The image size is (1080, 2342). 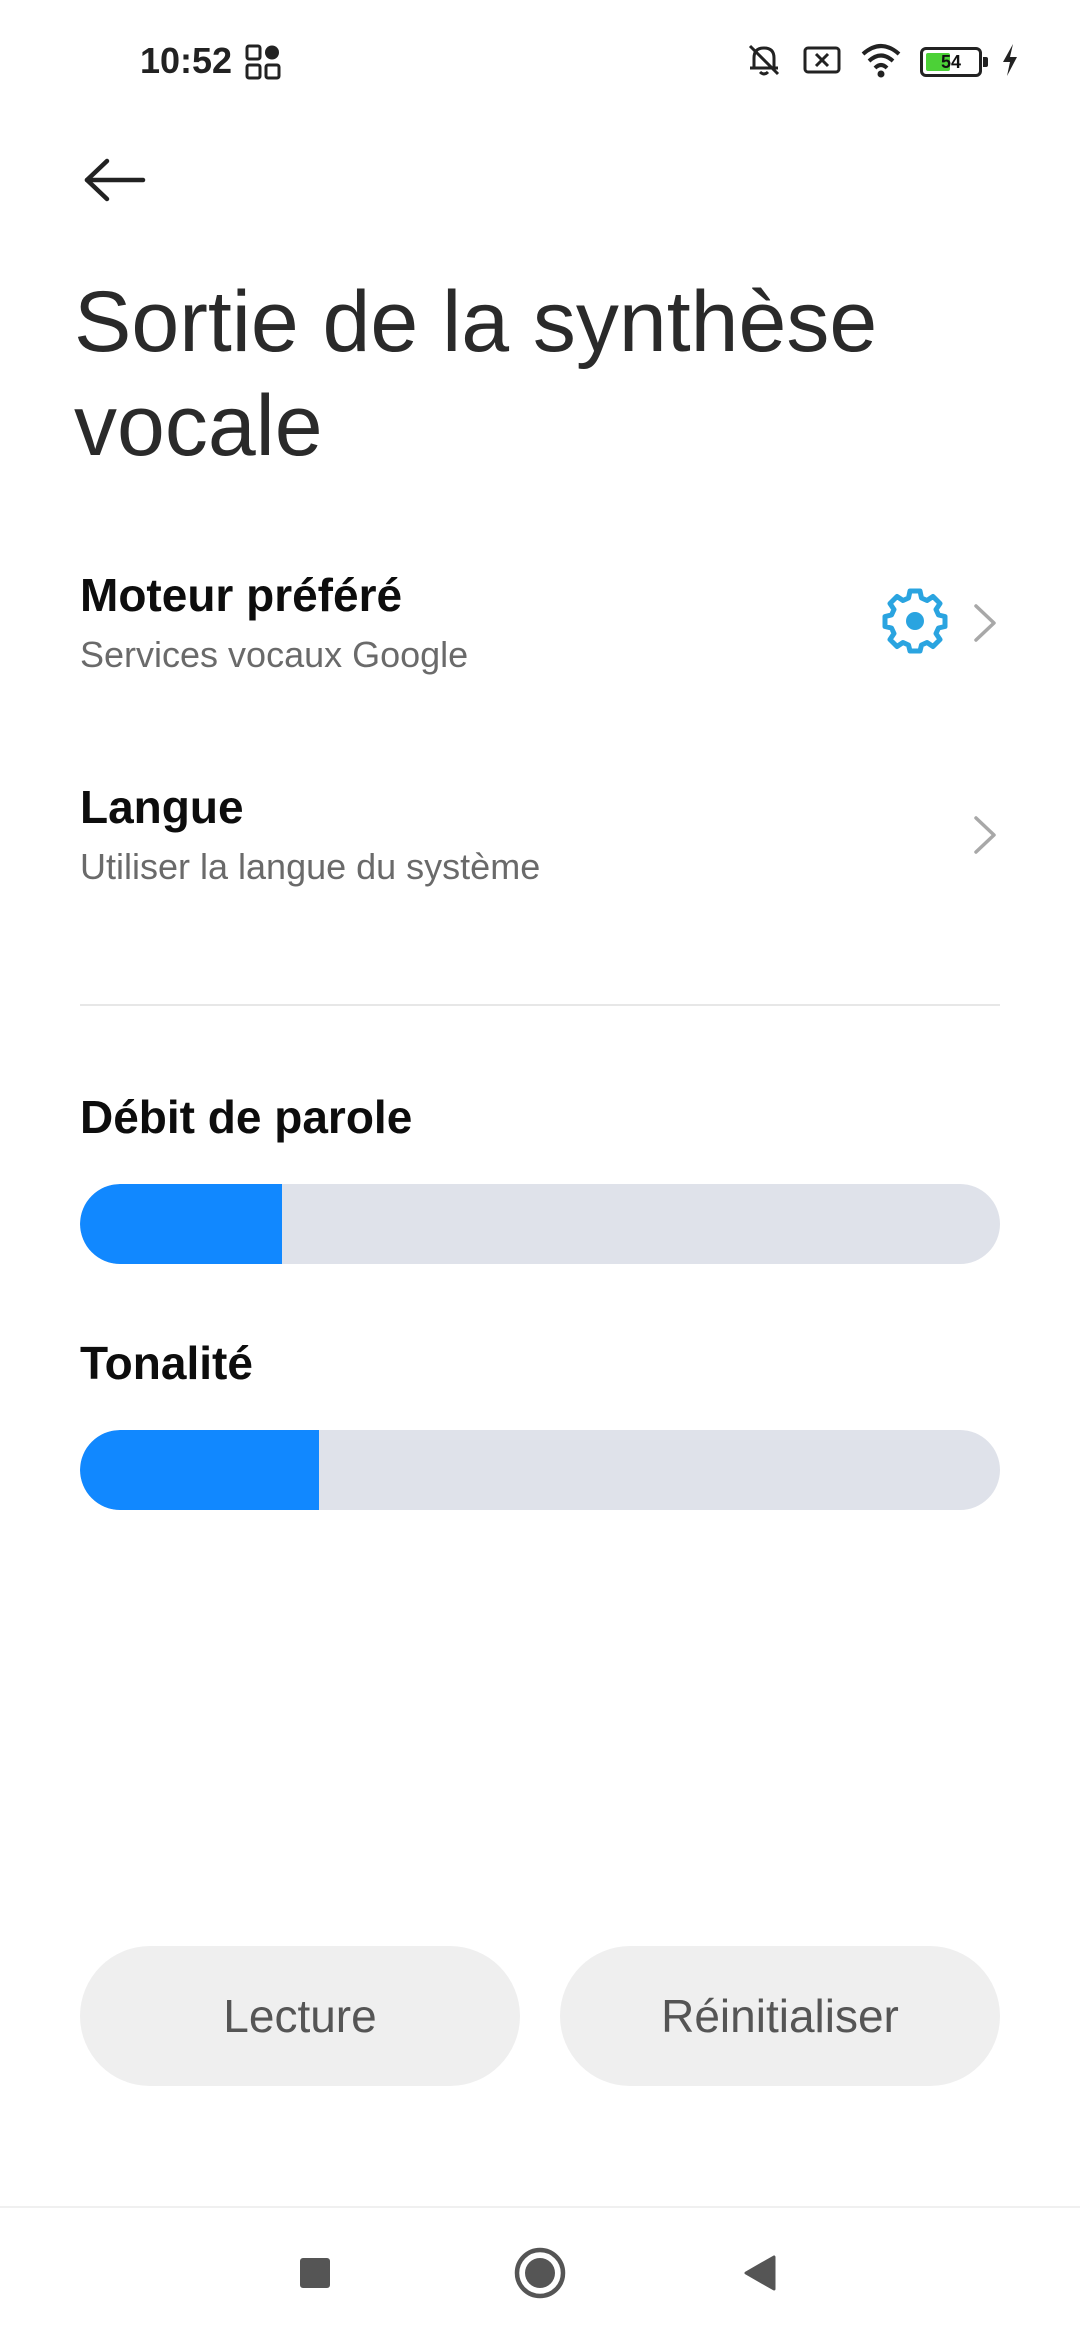 I want to click on gear-icon, so click(x=915, y=621).